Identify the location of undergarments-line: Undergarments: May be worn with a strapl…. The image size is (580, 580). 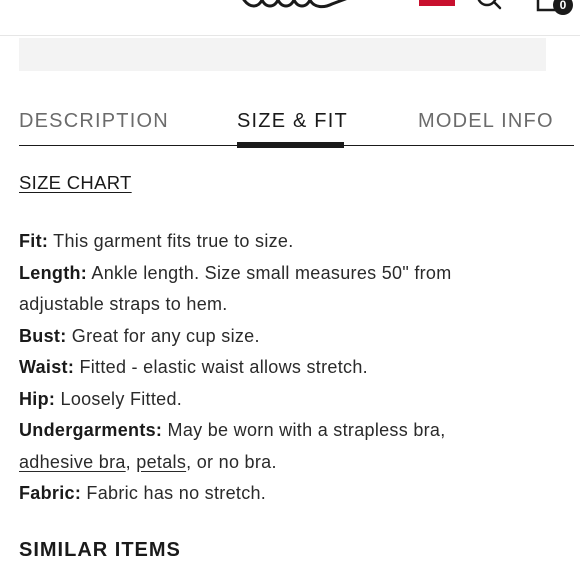
(289, 431).